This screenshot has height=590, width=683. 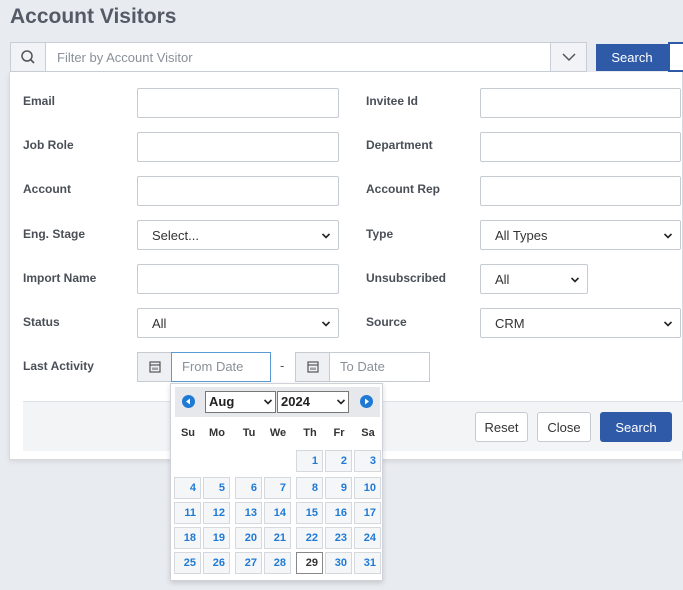 What do you see at coordinates (240, 402) in the screenshot?
I see `month-select: Aug` at bounding box center [240, 402].